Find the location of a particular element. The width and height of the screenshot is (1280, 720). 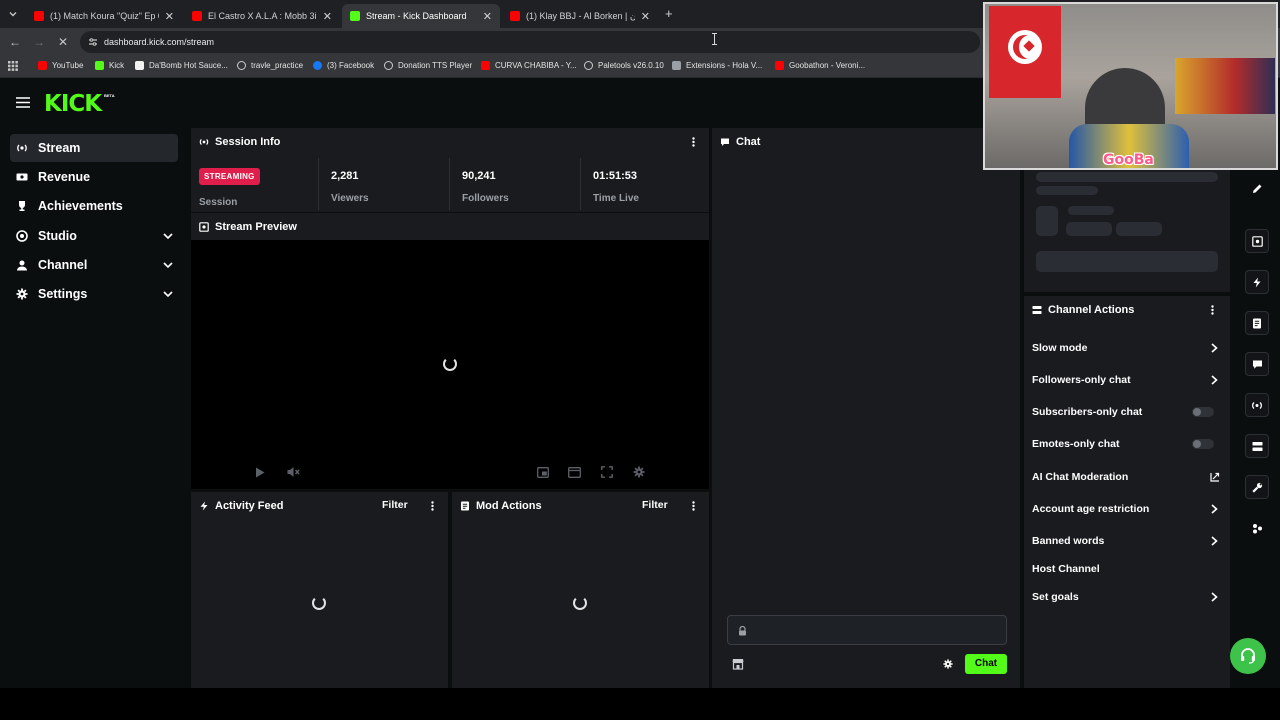

emotes-only-toggle is located at coordinates (1203, 444).